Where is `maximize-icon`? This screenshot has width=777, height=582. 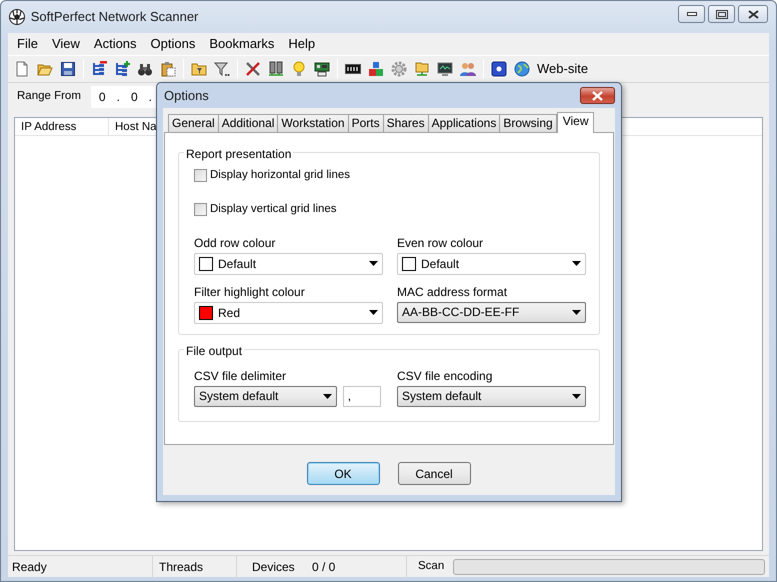
maximize-icon is located at coordinates (722, 14).